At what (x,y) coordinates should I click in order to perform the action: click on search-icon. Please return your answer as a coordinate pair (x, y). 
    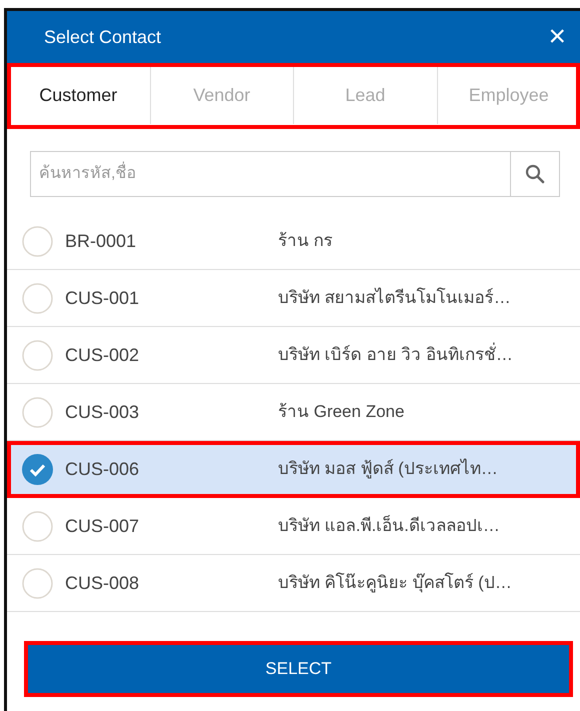
    Looking at the image, I should click on (535, 174).